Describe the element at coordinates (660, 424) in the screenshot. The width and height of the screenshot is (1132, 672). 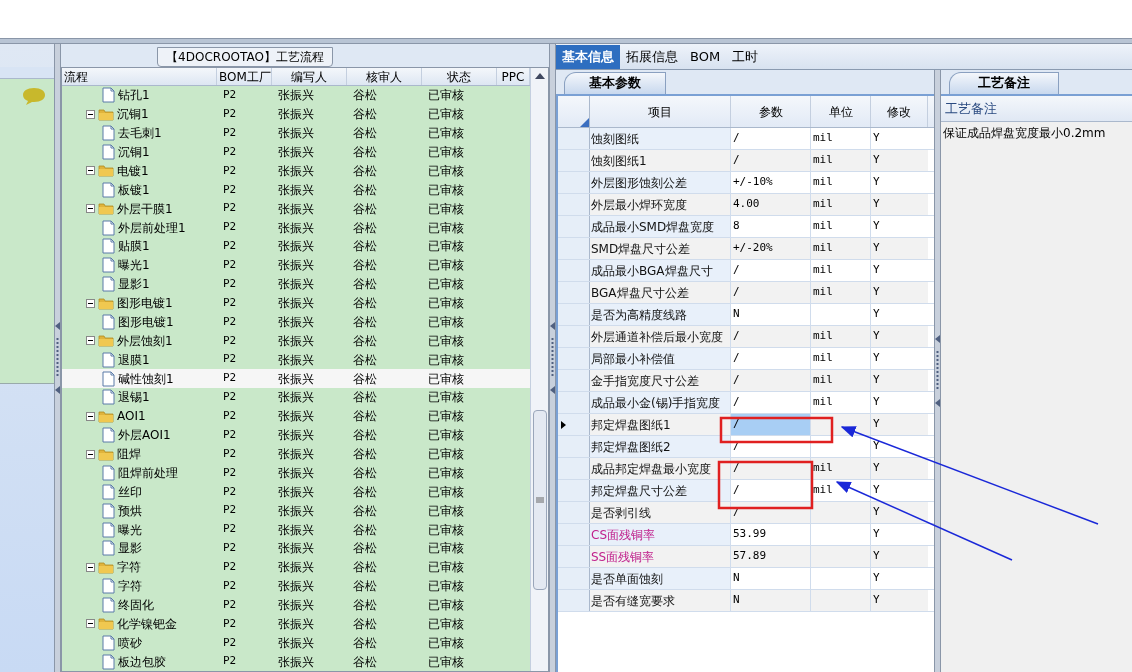
I see `table-cell: 邦定焊盘图纸1` at that location.